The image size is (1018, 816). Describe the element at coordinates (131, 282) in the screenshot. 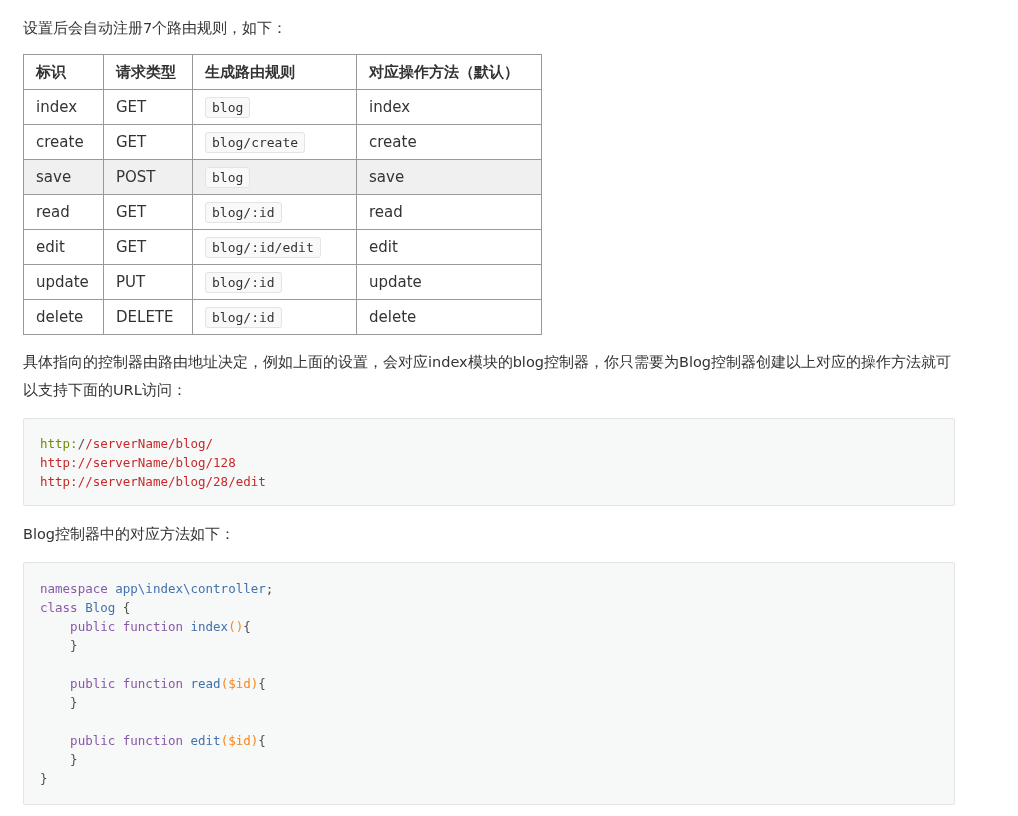

I see `table-cell: PUT` at that location.